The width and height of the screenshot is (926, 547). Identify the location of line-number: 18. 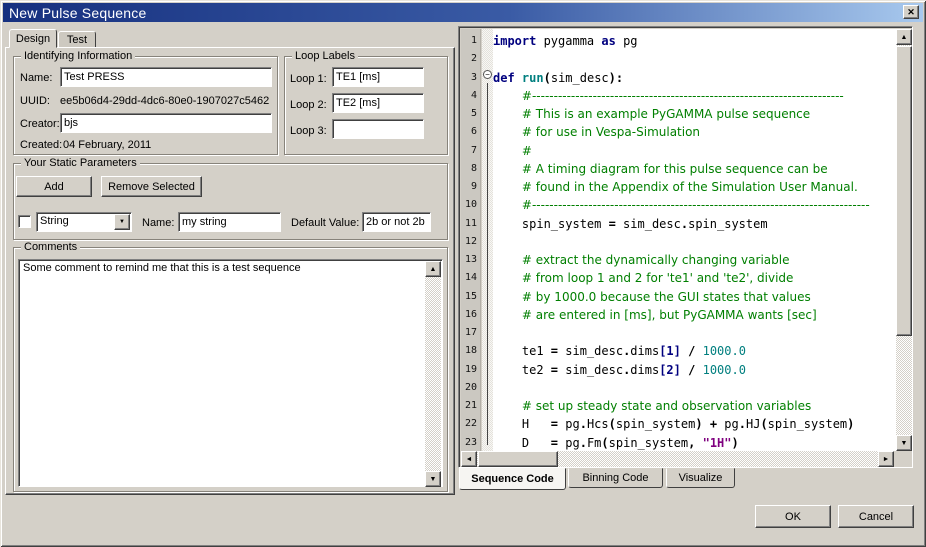
(470, 351).